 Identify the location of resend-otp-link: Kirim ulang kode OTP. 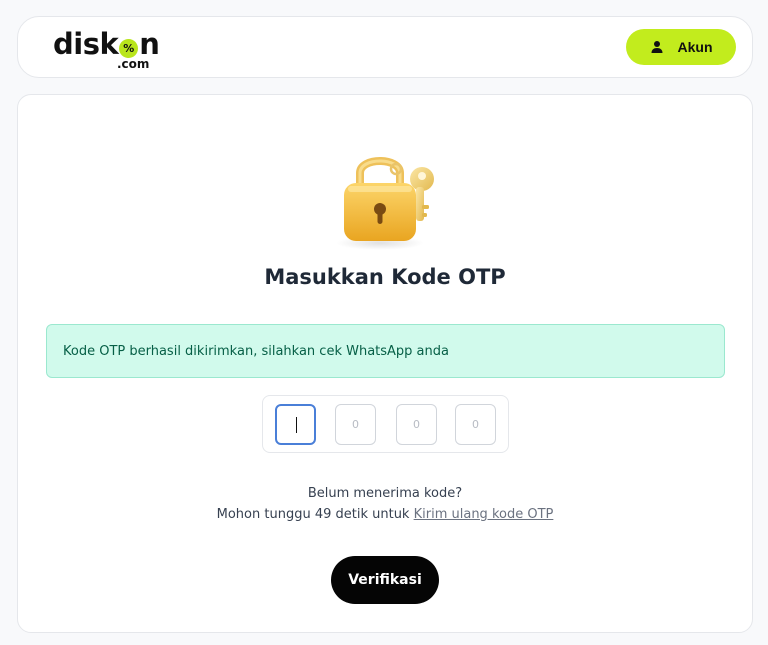
(484, 514).